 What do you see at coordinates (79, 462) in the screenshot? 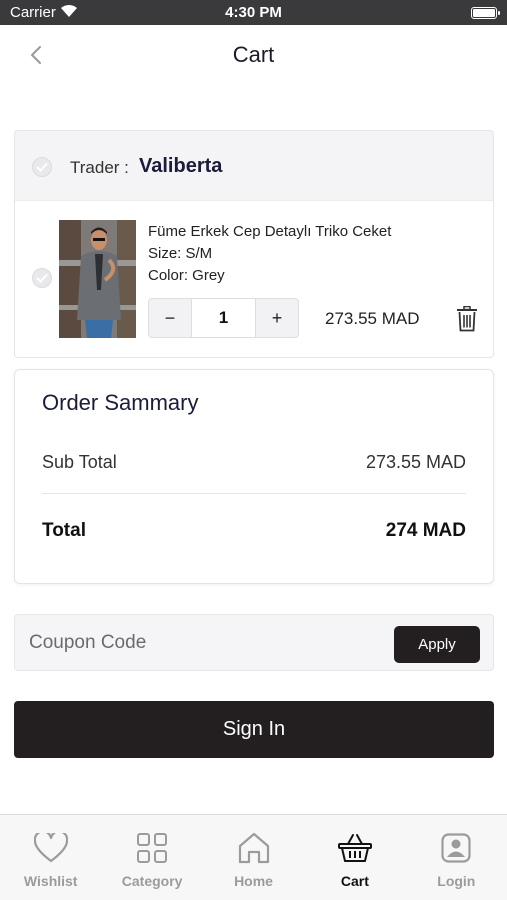
I see `subtotal-label: Sub Total` at bounding box center [79, 462].